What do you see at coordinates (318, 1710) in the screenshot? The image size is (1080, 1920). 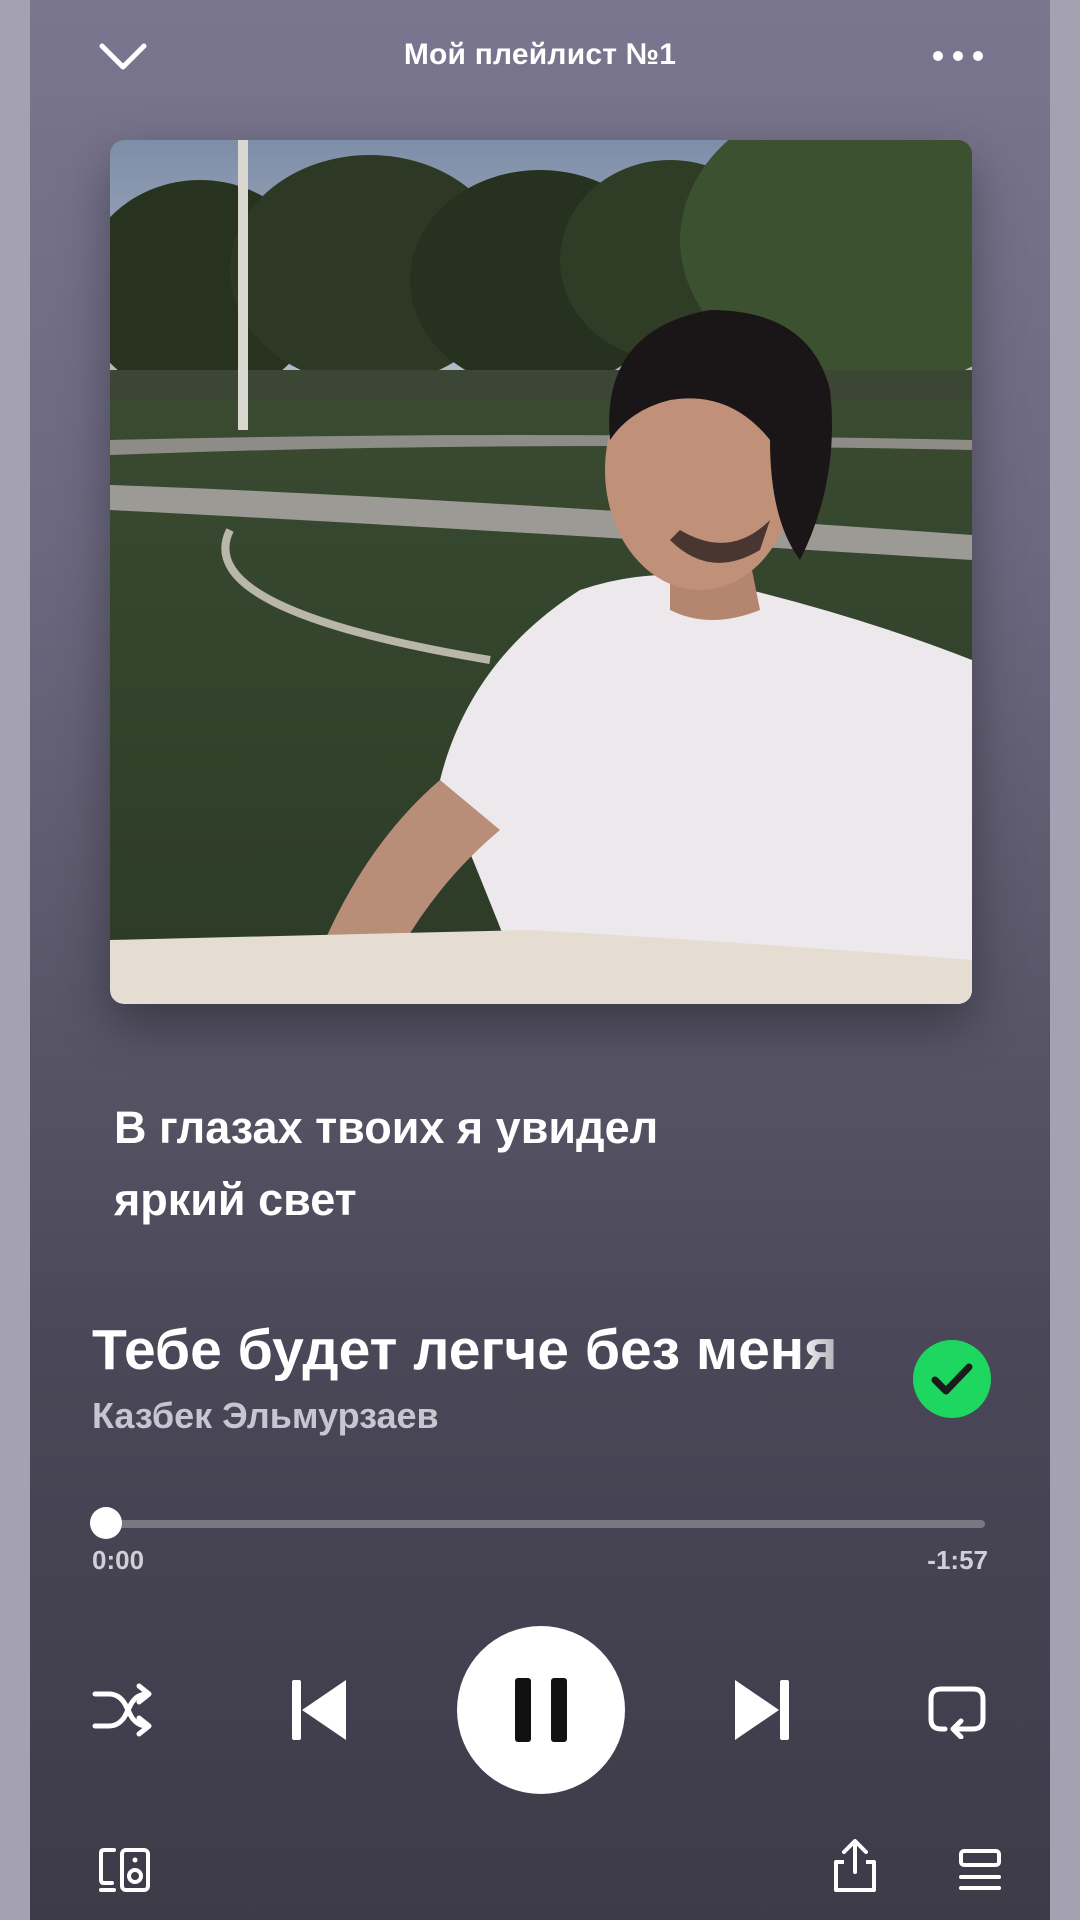 I see `skip-previous-icon` at bounding box center [318, 1710].